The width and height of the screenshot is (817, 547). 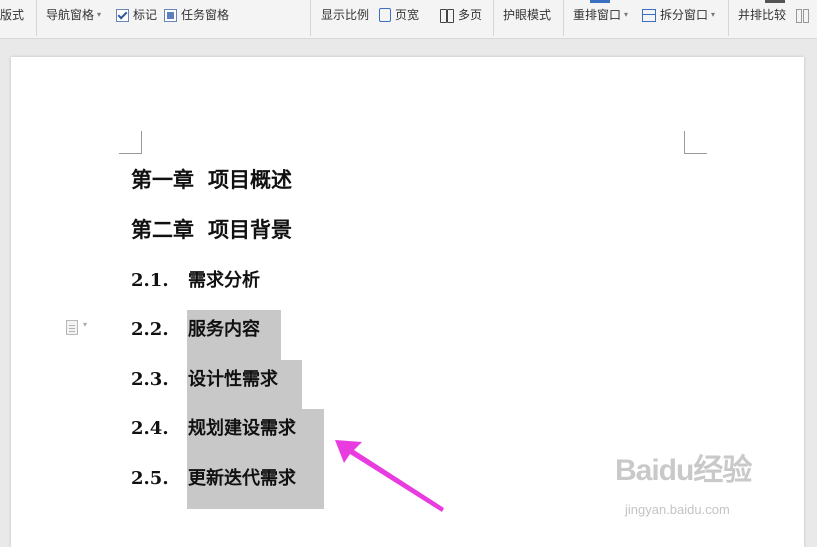 What do you see at coordinates (385, 15) in the screenshot?
I see `page-width-icon` at bounding box center [385, 15].